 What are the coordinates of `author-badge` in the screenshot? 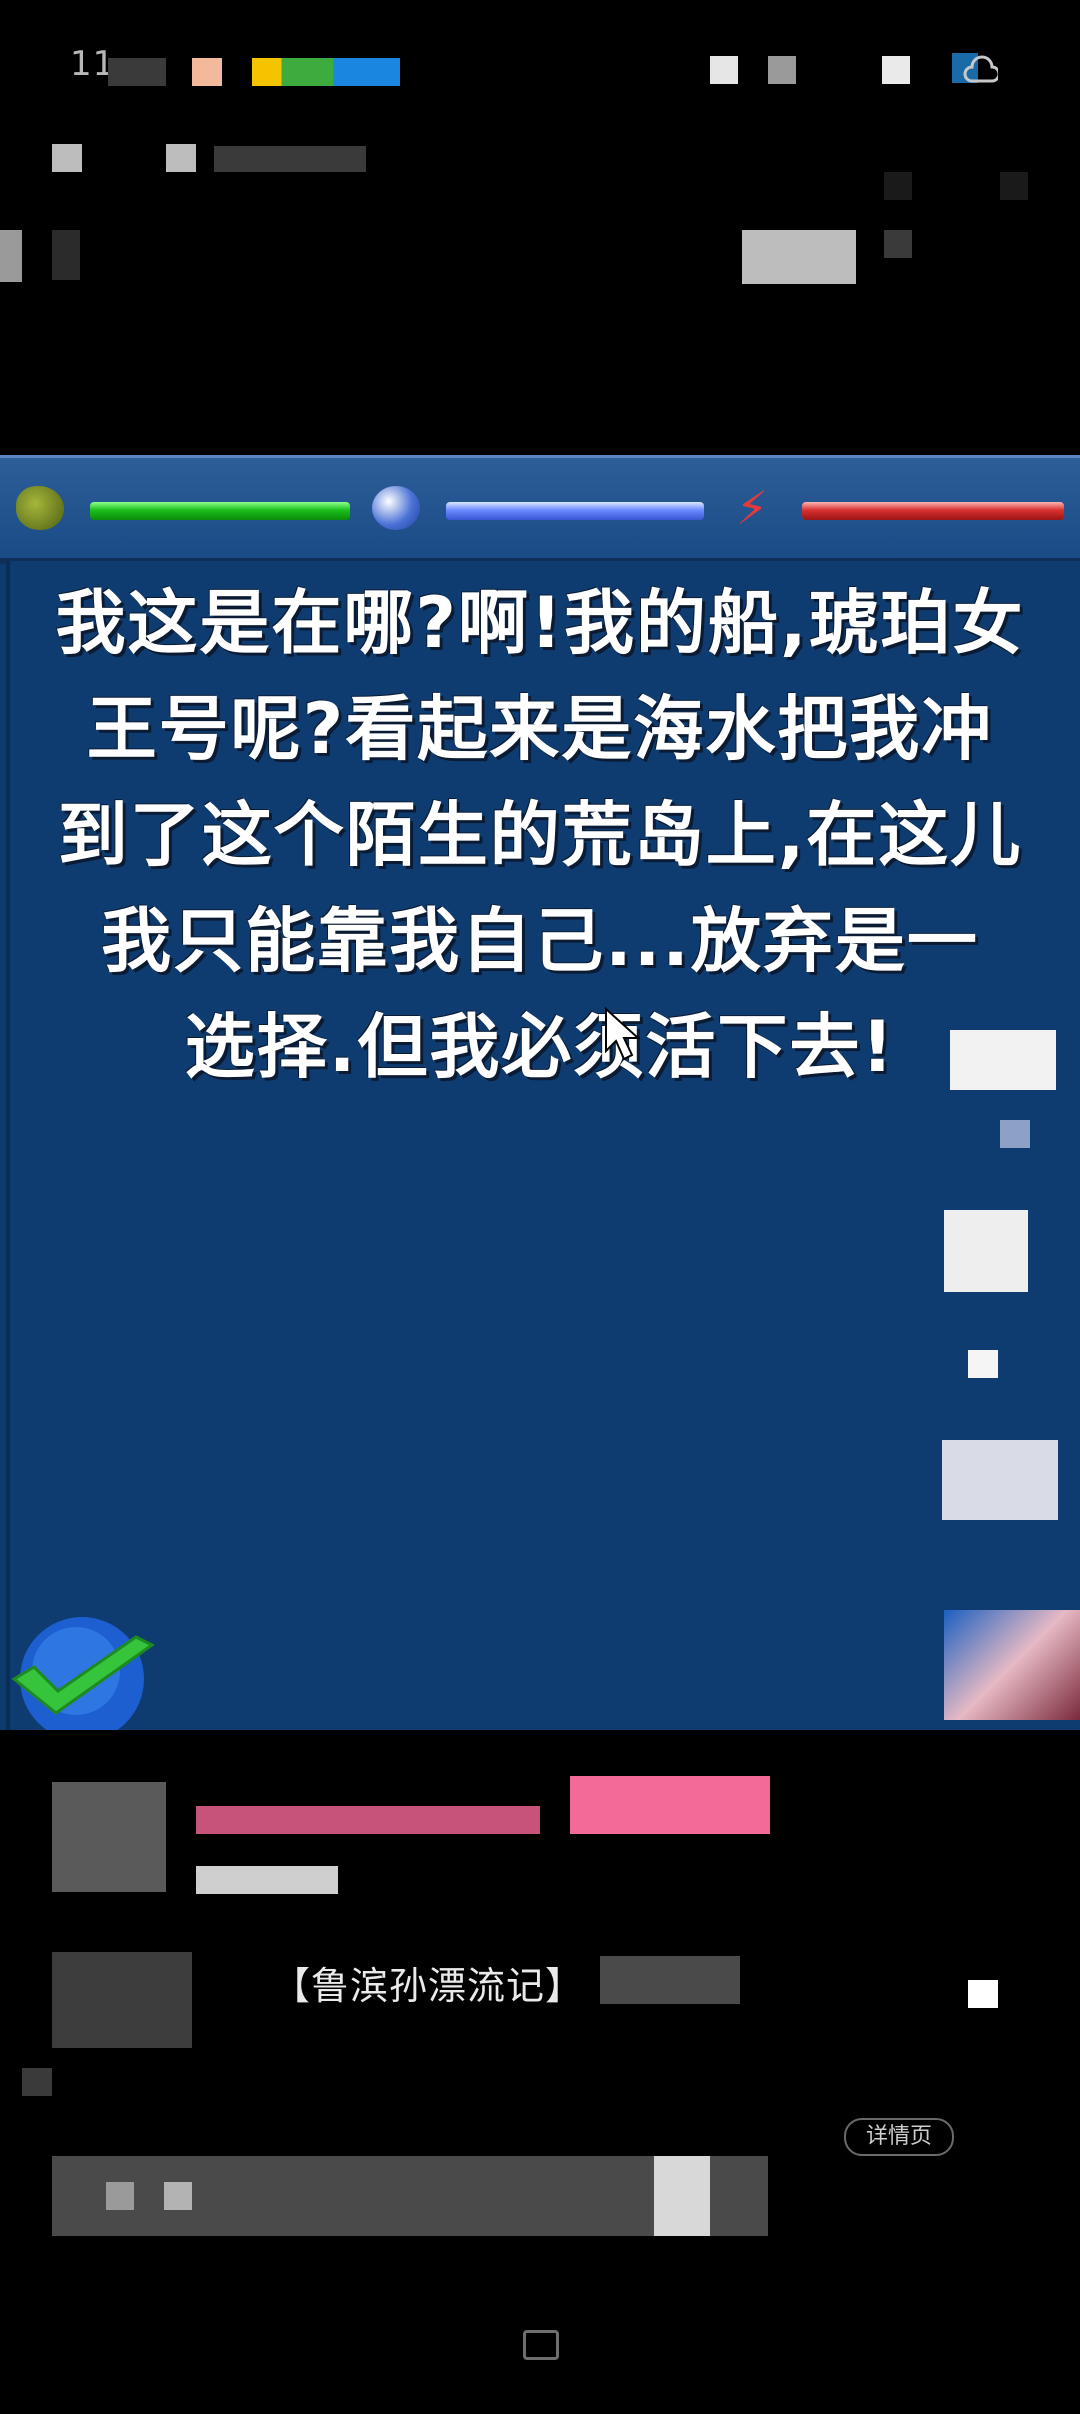 It's located at (670, 1805).